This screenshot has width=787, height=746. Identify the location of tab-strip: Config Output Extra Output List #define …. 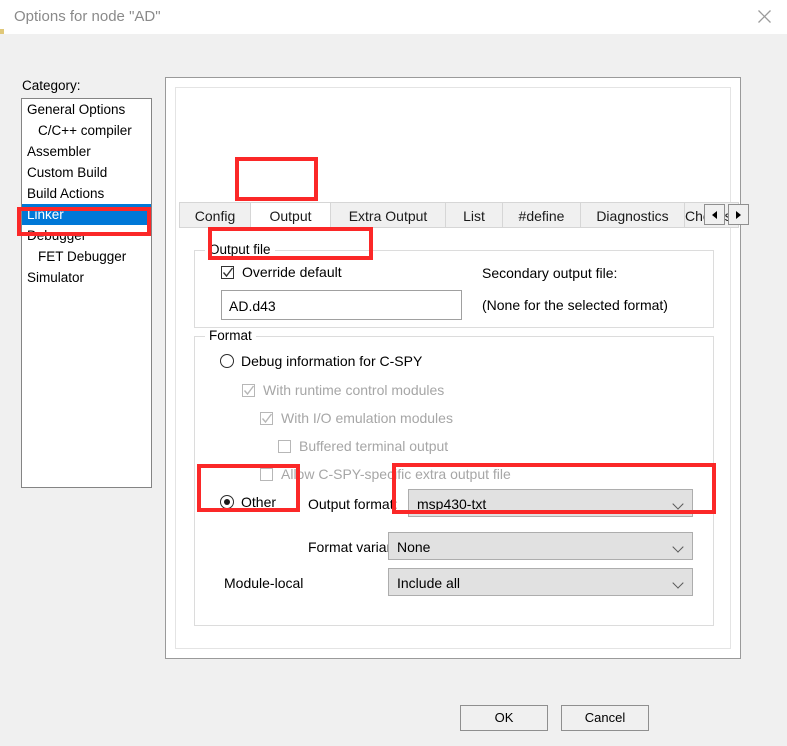
(464, 215).